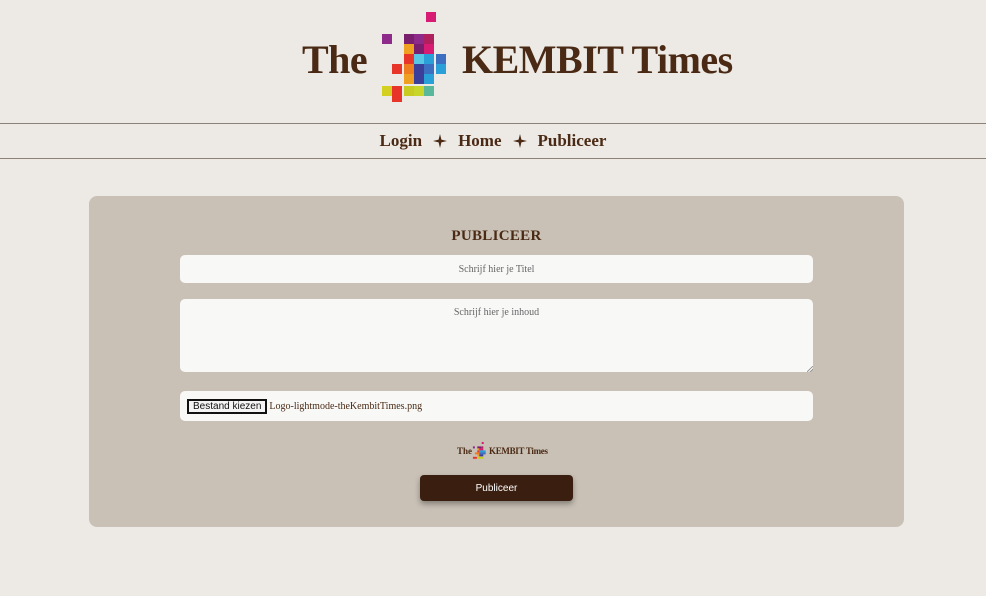 Image resolution: width=986 pixels, height=596 pixels. Describe the element at coordinates (479, 141) in the screenshot. I see `nav-home-link: Home` at that location.